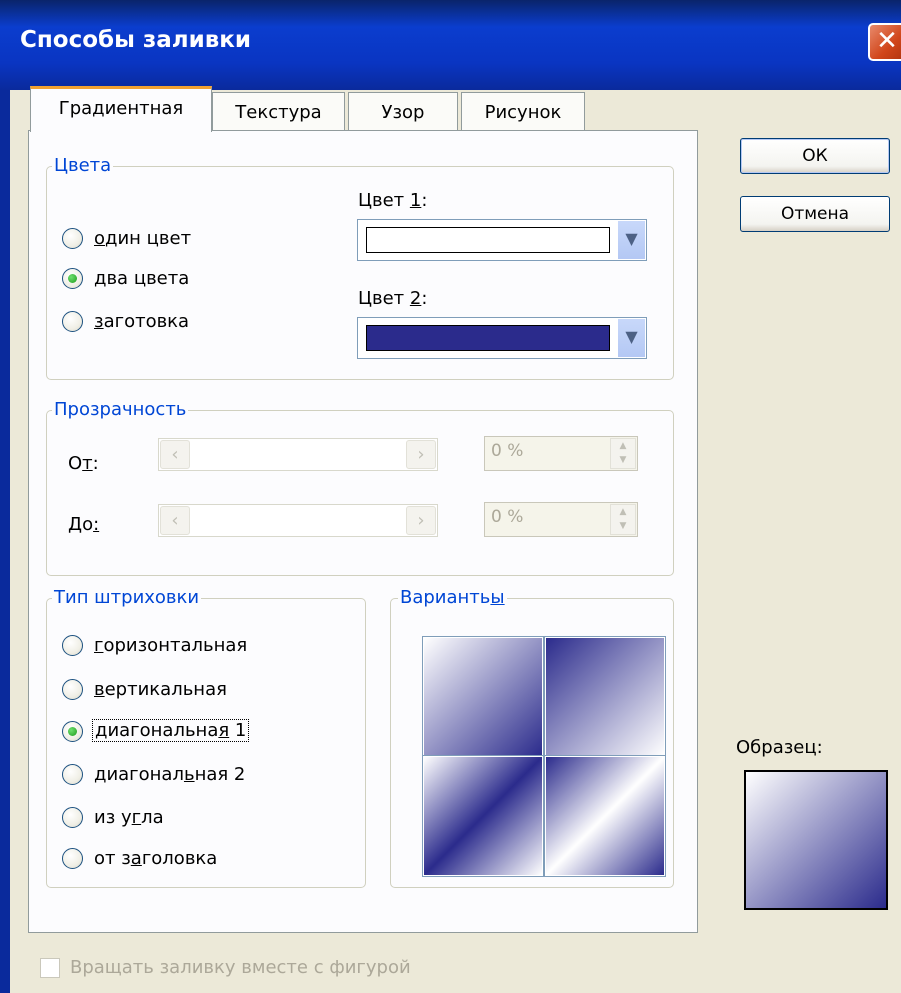  What do you see at coordinates (360, 493) in the screenshot?
I see `transparency-group` at bounding box center [360, 493].